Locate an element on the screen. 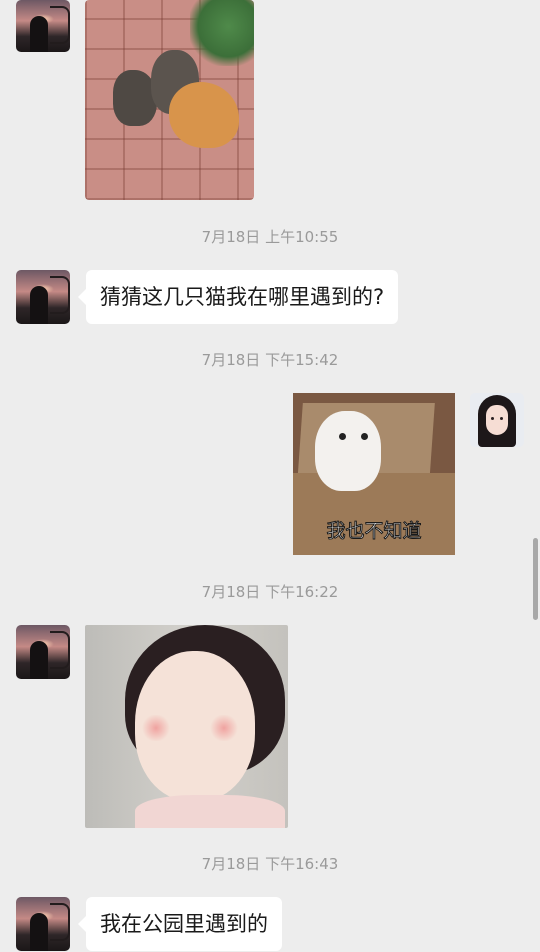  baby-sticker-message is located at coordinates (186, 726).